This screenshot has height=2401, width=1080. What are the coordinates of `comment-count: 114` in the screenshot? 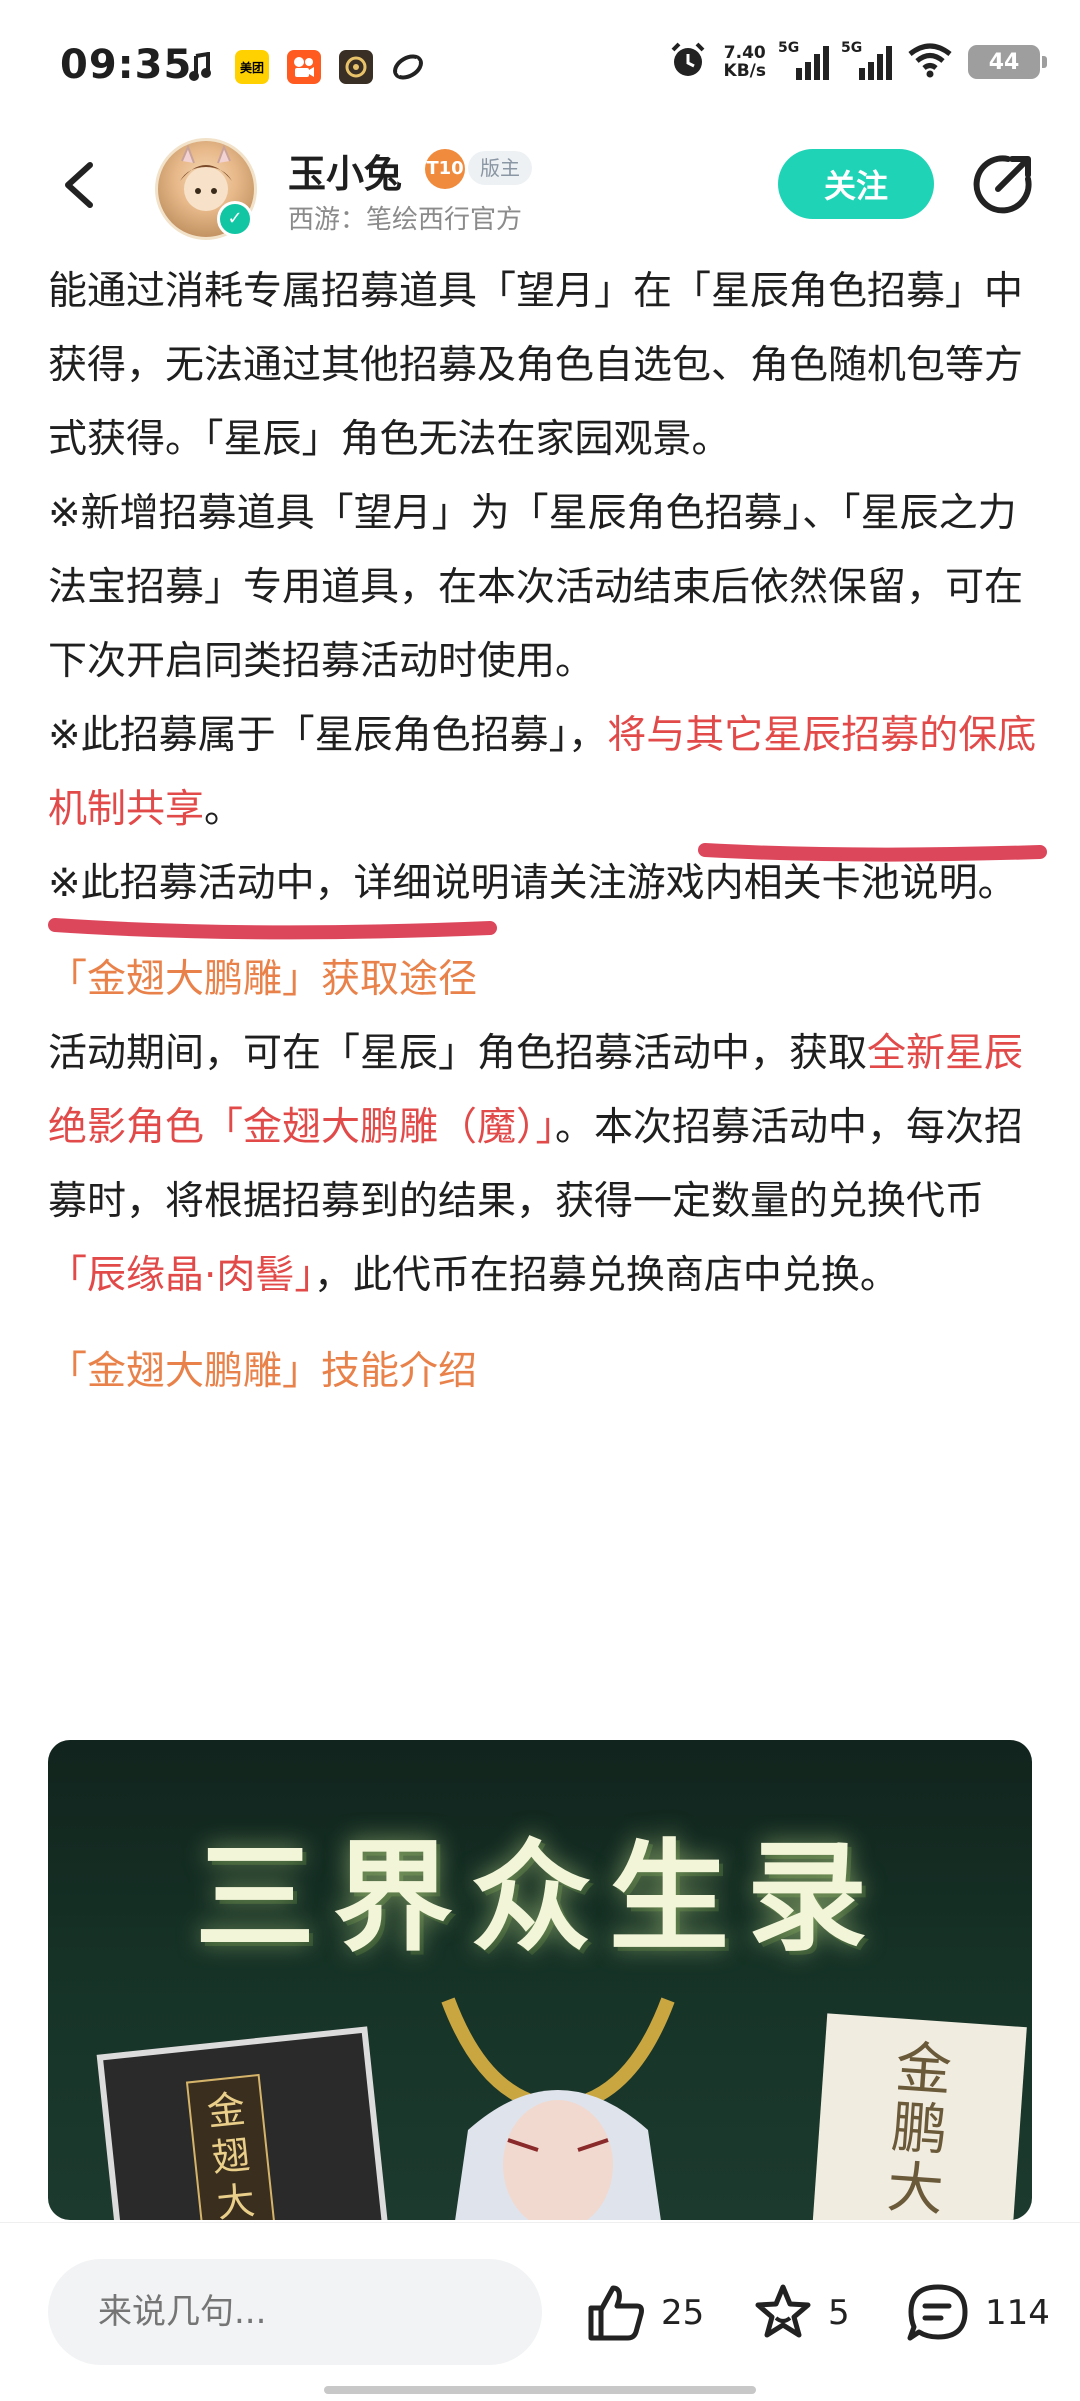 It's located at (1017, 2313).